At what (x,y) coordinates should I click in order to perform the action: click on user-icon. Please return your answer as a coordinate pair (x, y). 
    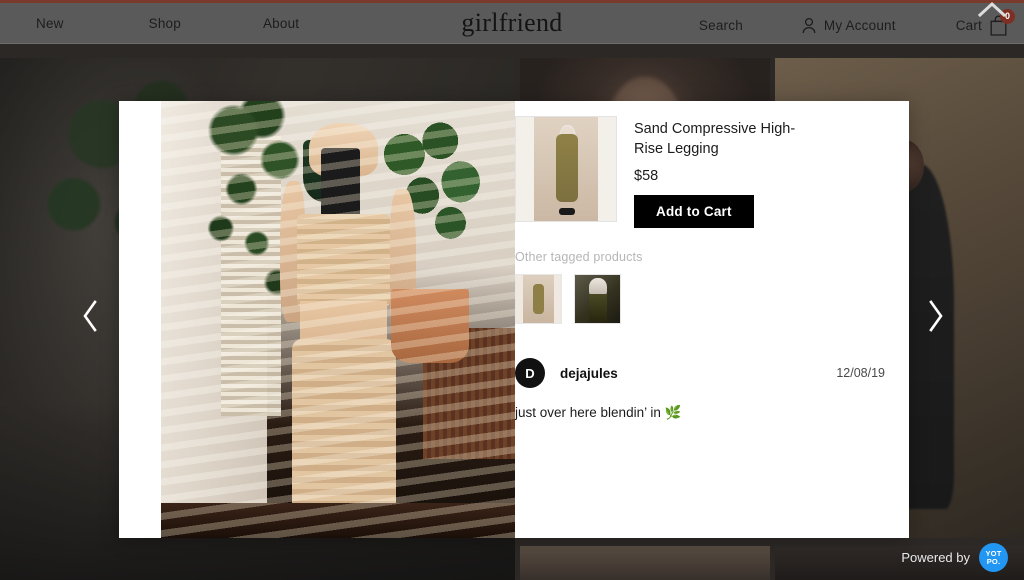
    Looking at the image, I should click on (809, 25).